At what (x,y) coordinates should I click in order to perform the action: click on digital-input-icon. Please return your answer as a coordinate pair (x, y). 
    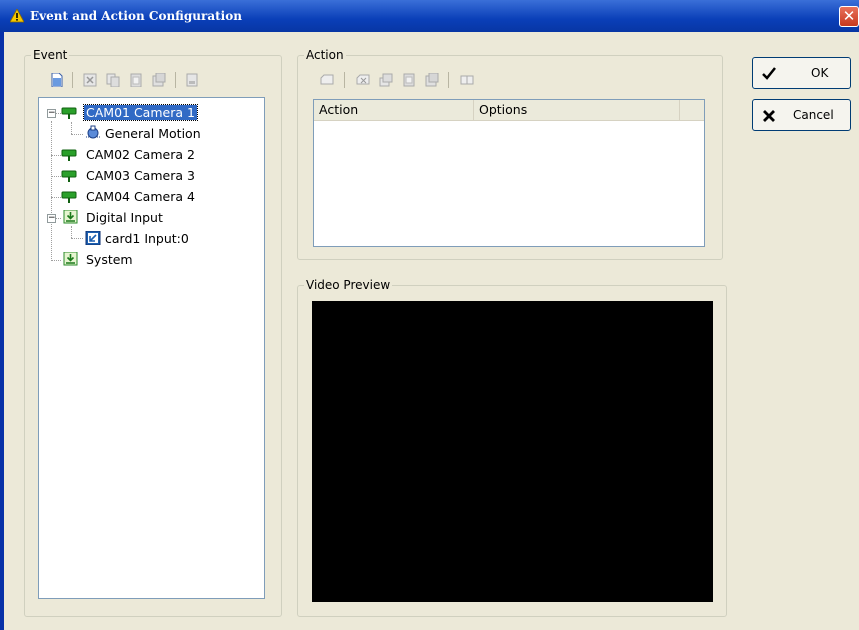
    Looking at the image, I should click on (70, 217).